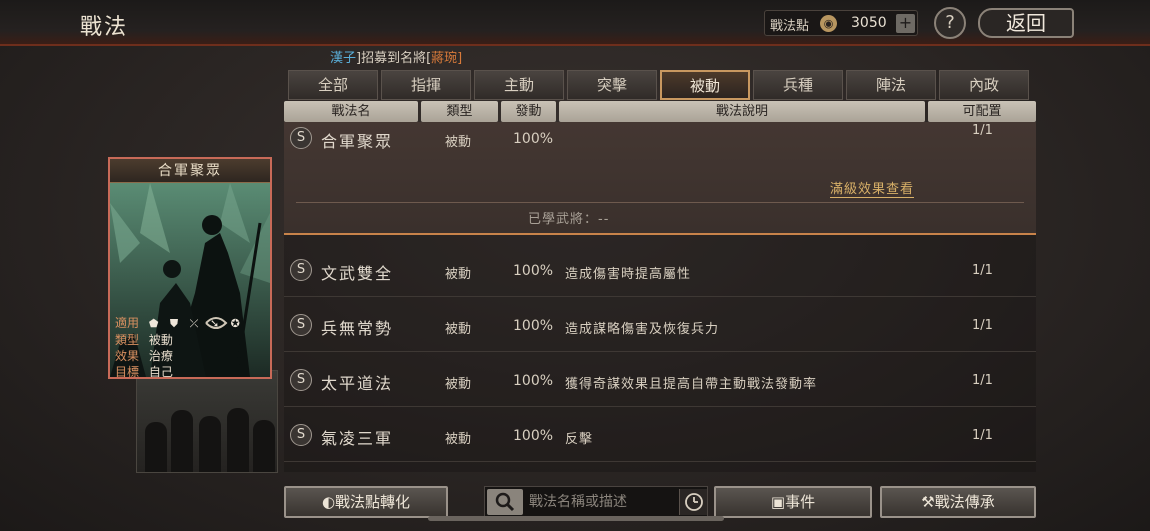 The height and width of the screenshot is (531, 1150). I want to click on tab-formation: 陣法, so click(891, 85).